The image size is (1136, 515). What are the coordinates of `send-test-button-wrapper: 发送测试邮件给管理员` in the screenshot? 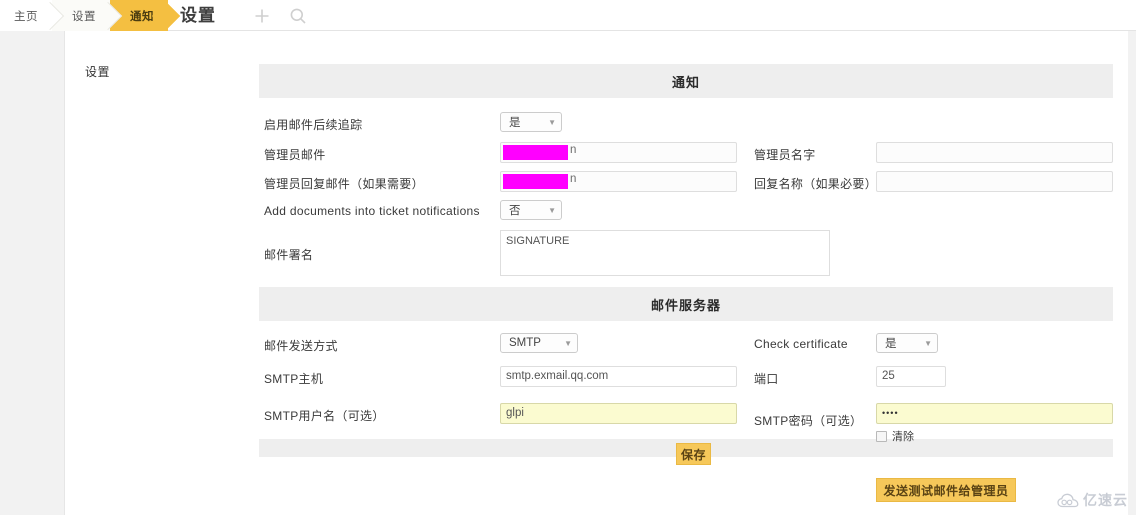 It's located at (946, 490).